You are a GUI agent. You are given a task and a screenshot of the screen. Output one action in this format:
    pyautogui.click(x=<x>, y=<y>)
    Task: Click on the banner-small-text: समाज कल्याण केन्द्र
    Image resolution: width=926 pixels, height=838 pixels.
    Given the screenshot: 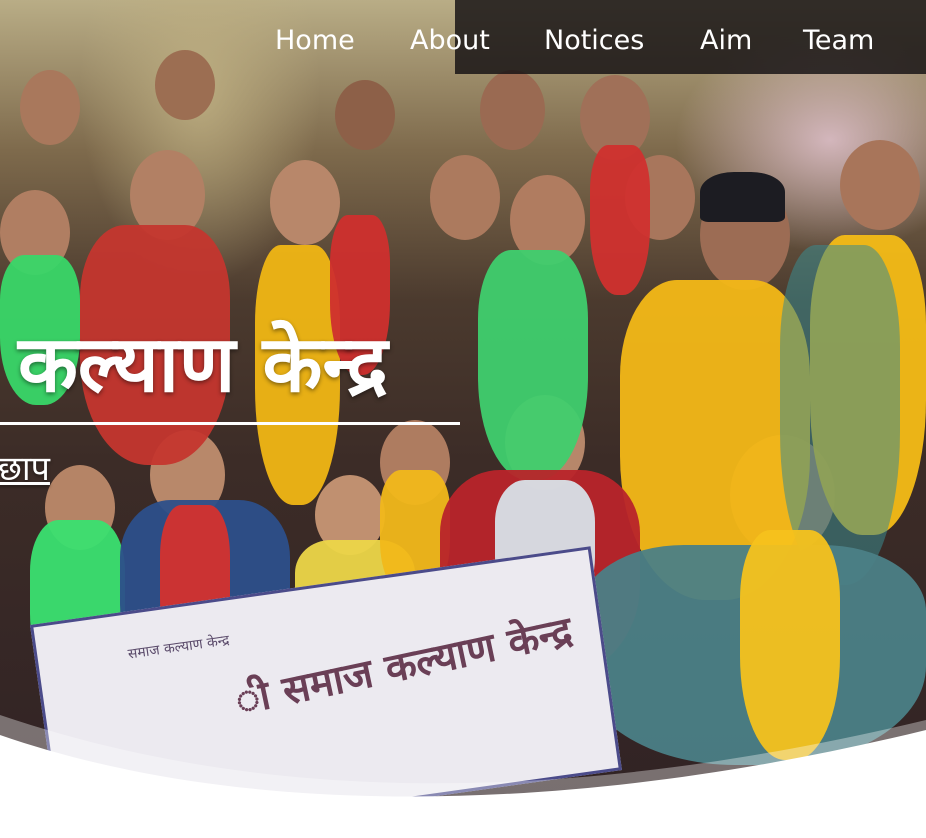 What is the action you would take?
    pyautogui.click(x=178, y=647)
    